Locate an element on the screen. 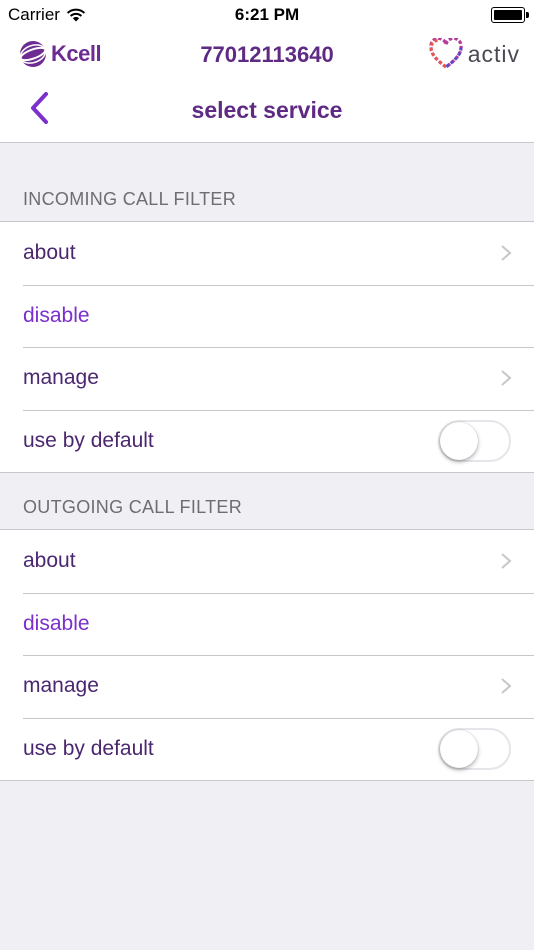 This screenshot has height=950, width=534. incoming-manage-row: manage is located at coordinates (267, 378).